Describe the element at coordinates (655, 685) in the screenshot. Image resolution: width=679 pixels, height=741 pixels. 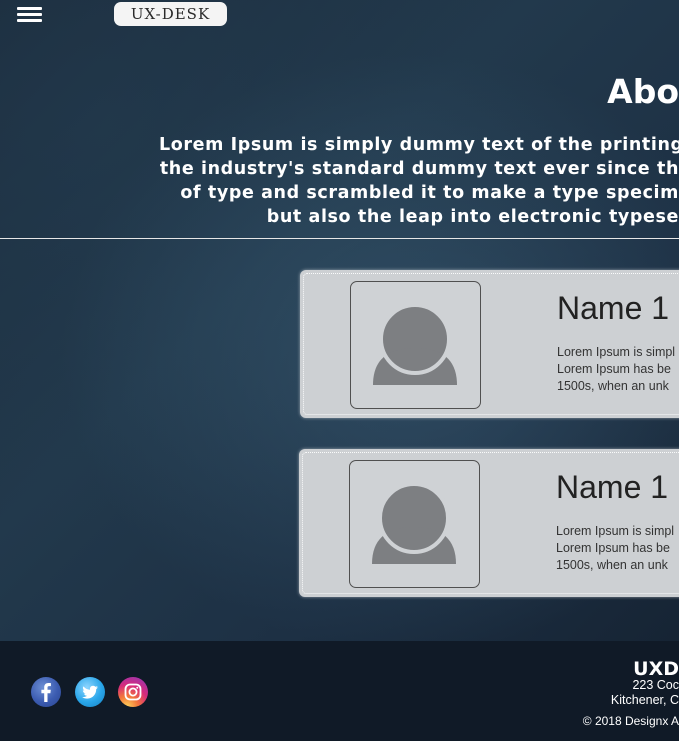
I see `footer-address: 223 Coc` at that location.